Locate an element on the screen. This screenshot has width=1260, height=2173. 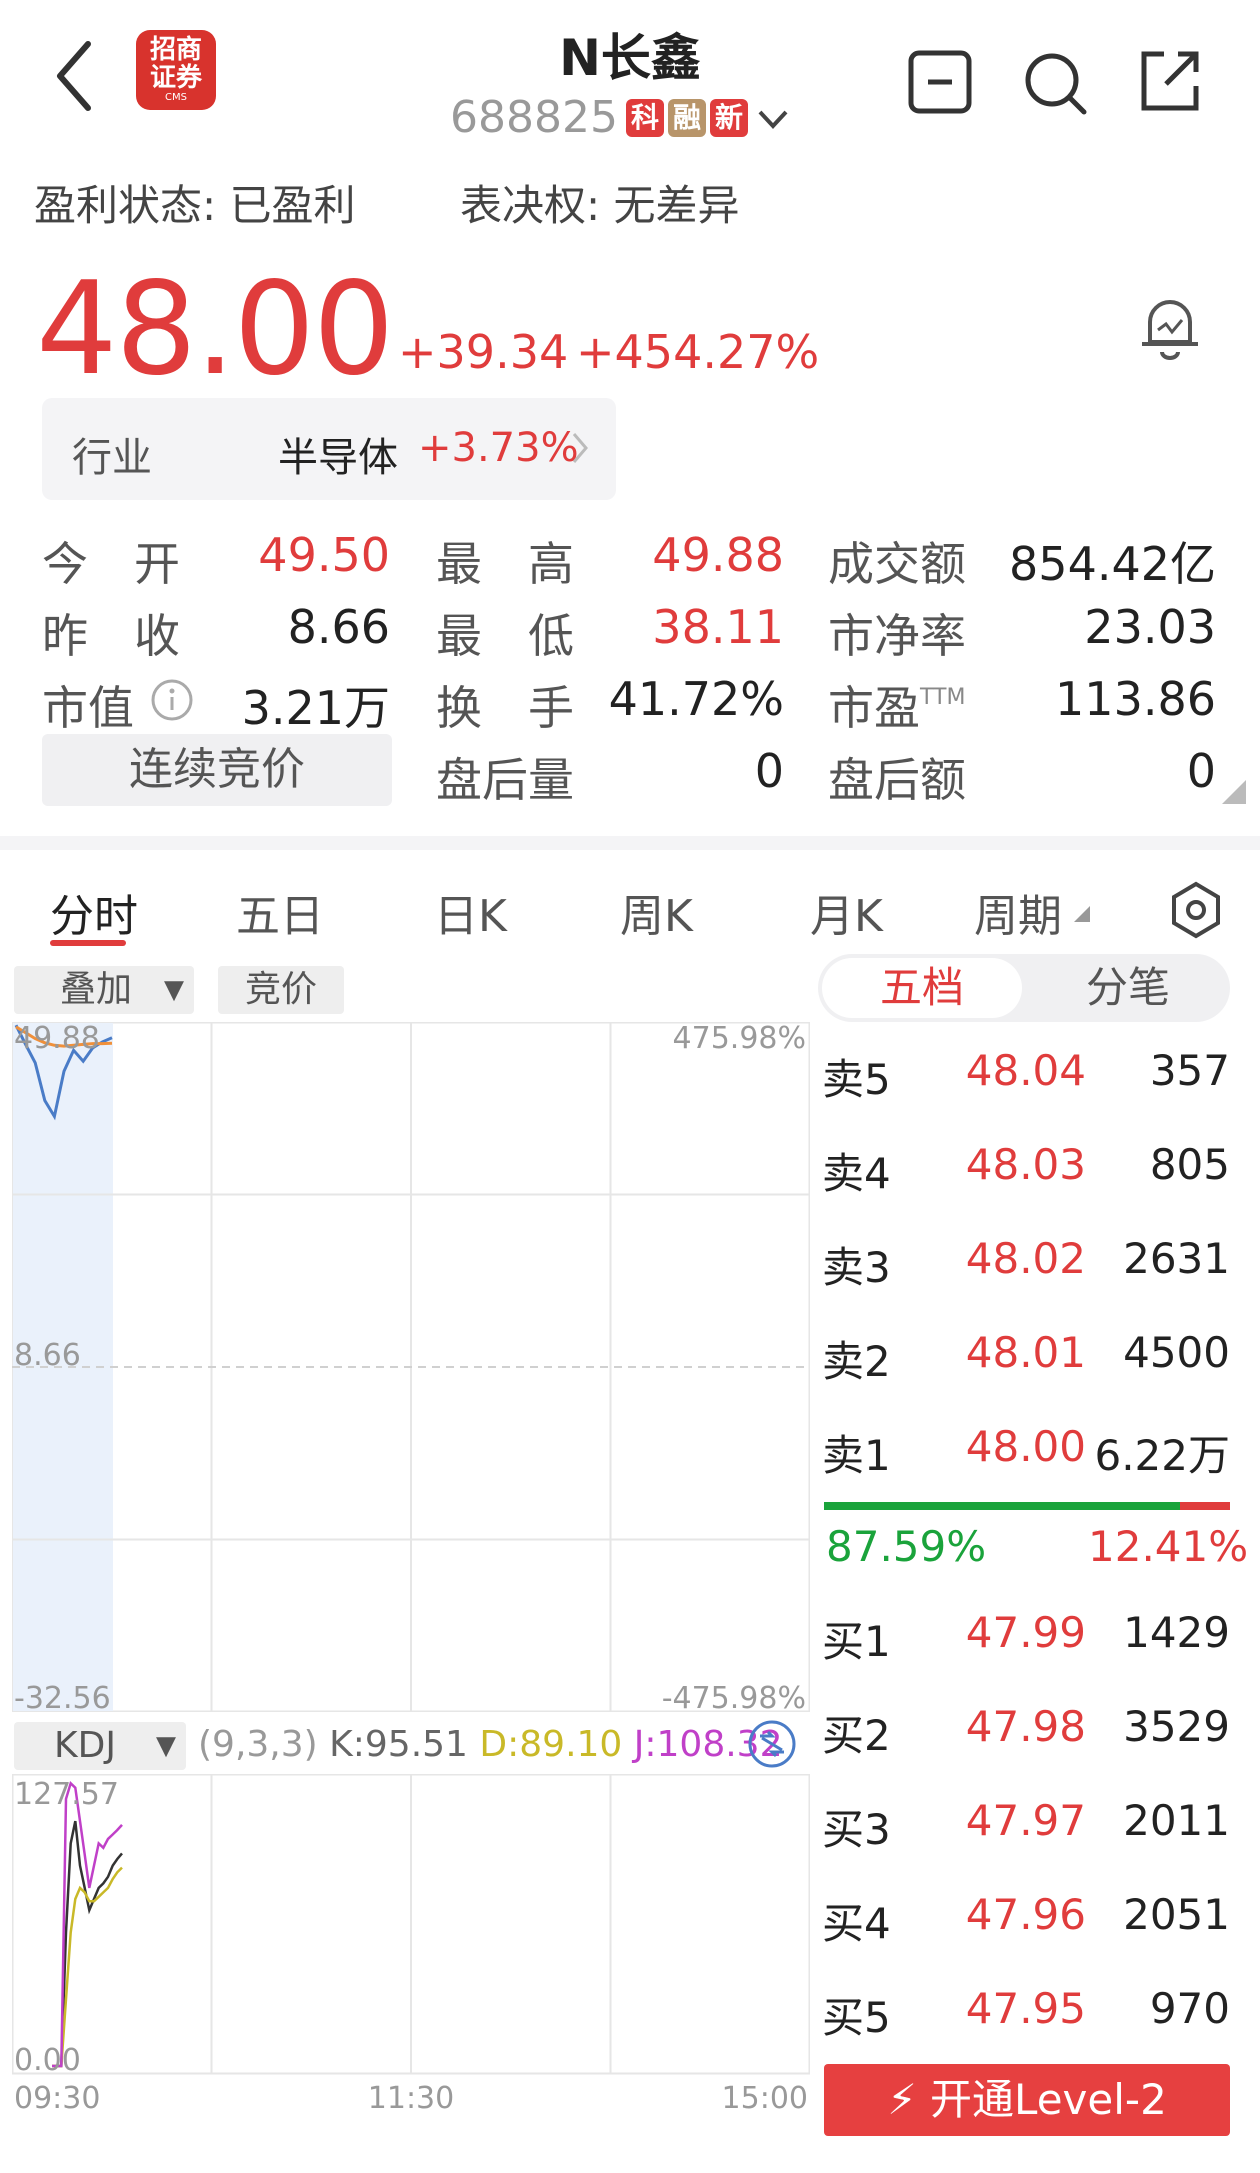
bid-price: 47.98 is located at coordinates (1025, 1726).